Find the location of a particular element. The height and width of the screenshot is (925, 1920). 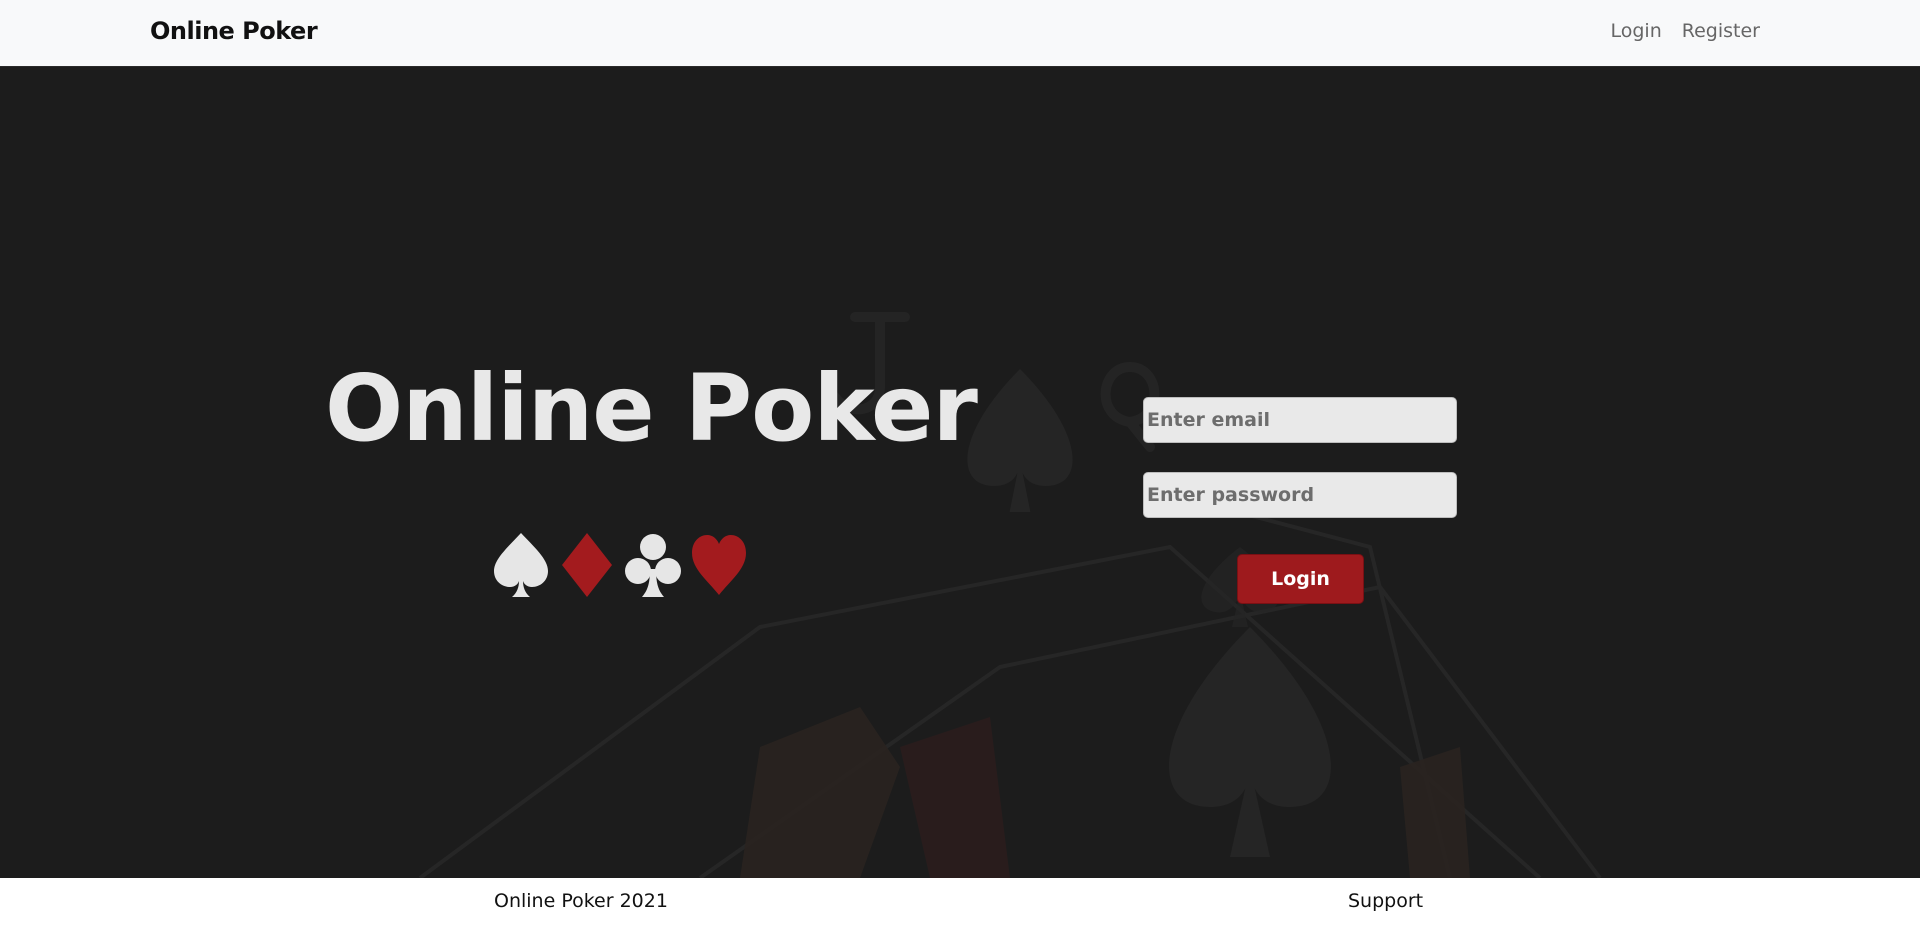

nav-login-link: Login is located at coordinates (1636, 31).